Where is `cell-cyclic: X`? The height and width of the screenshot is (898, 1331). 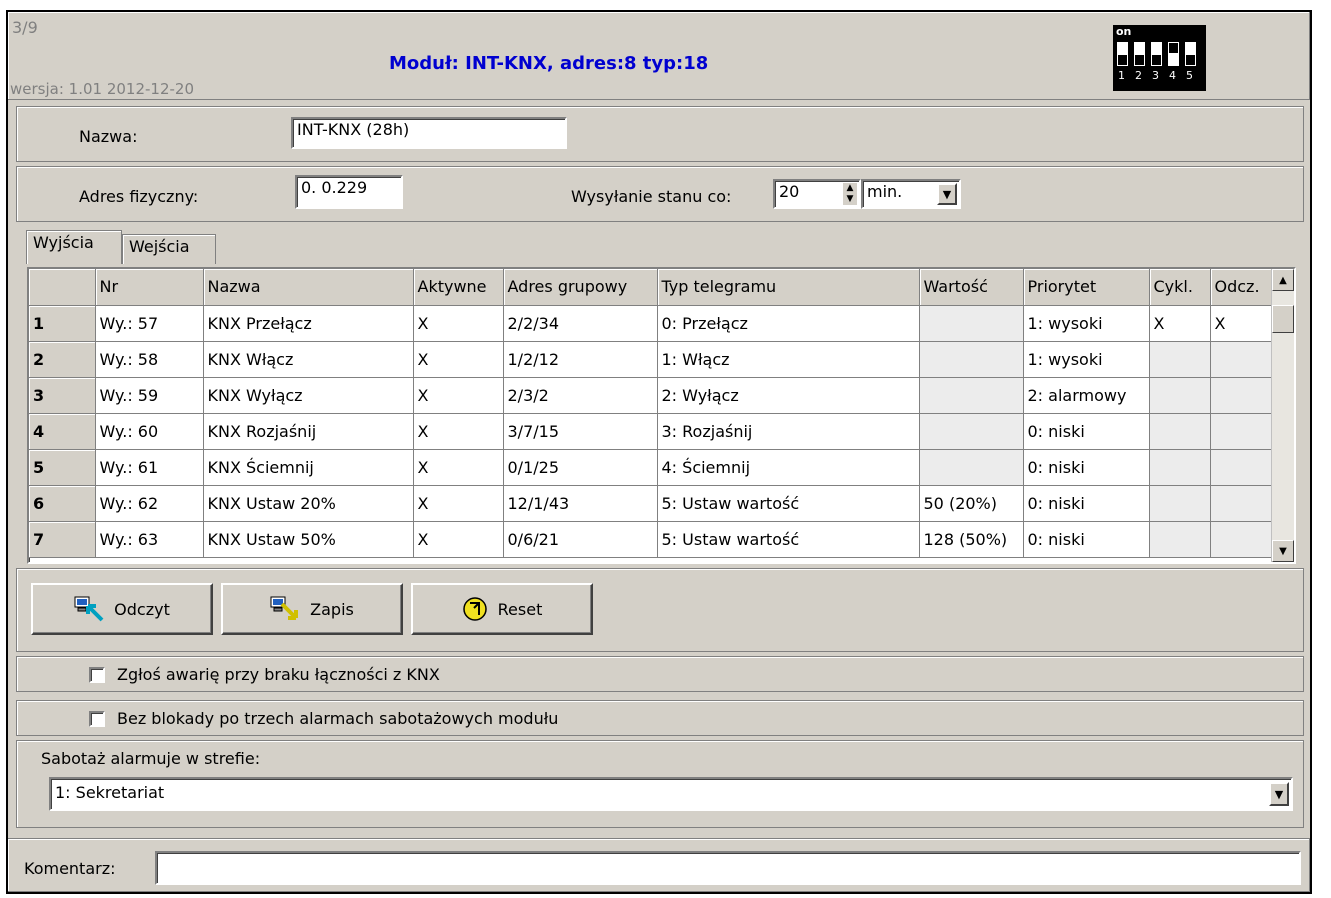 cell-cyclic: X is located at coordinates (1180, 323).